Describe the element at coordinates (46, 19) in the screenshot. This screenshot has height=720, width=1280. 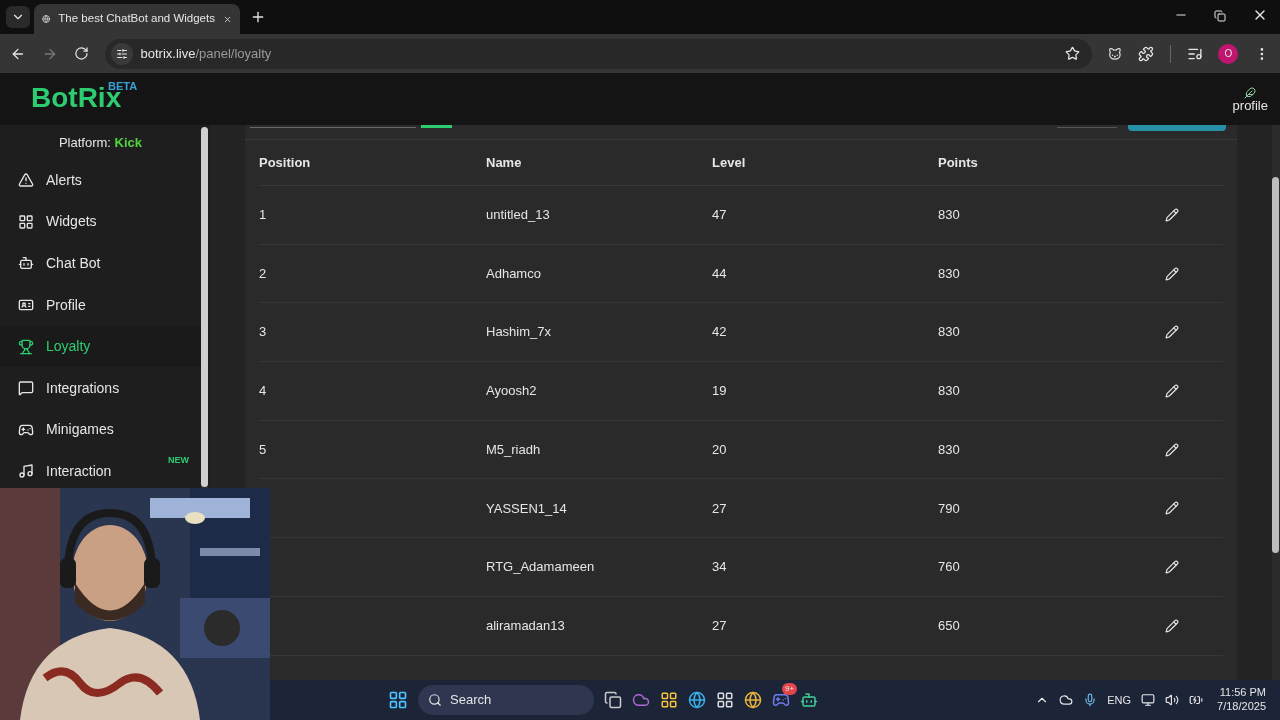
I see `site-icon` at that location.